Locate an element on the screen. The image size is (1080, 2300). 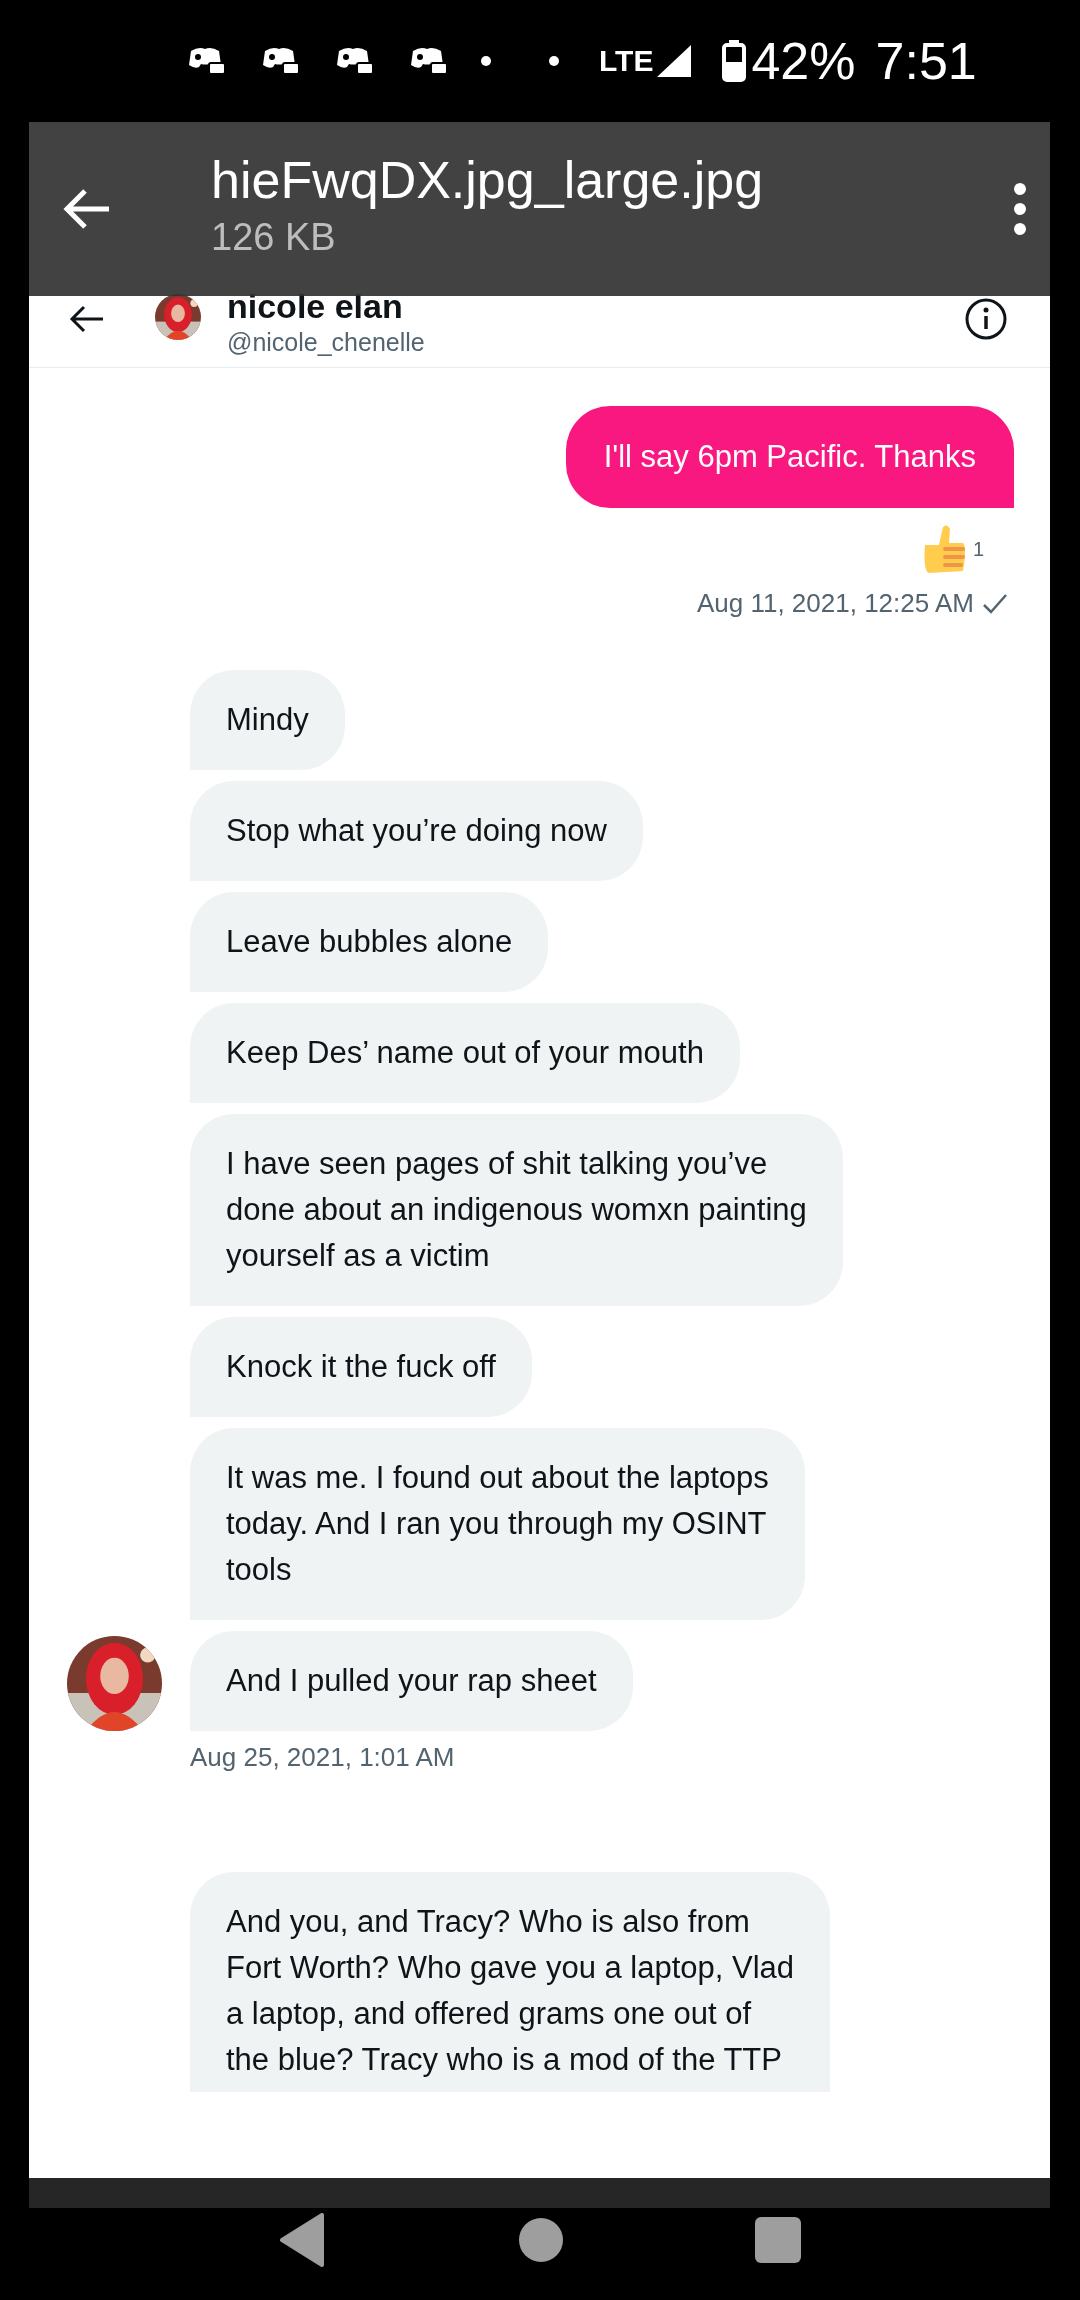
message-bubble: Stop what you’re doing now is located at coordinates (416, 831).